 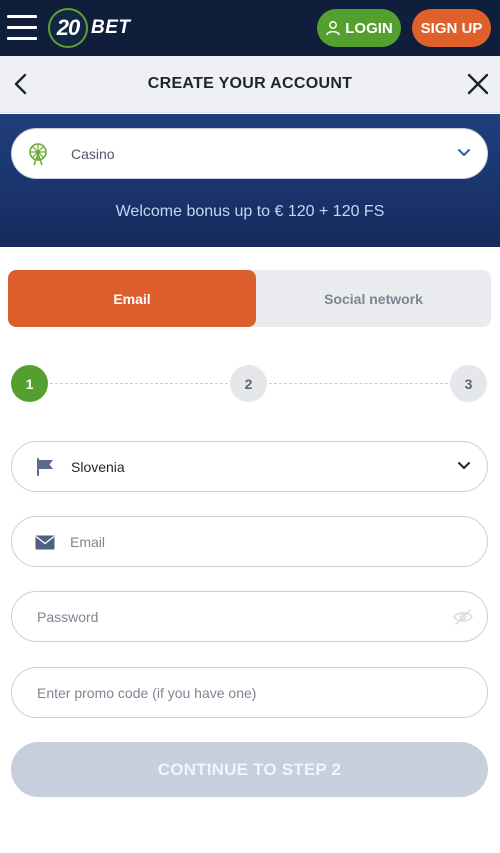 I want to click on step-1-indicator: 1, so click(x=29, y=383).